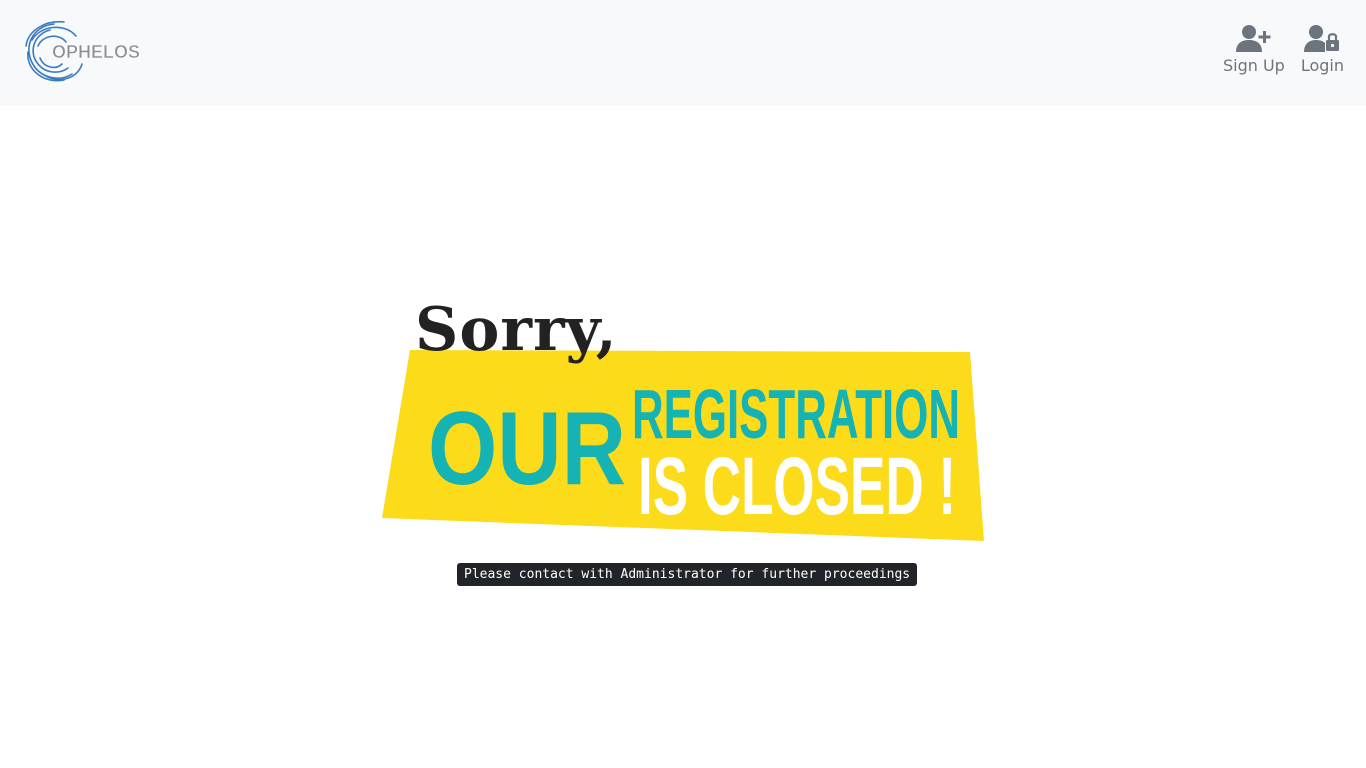 This screenshot has width=1366, height=768. Describe the element at coordinates (1253, 65) in the screenshot. I see `signup-label: Sign Up` at that location.